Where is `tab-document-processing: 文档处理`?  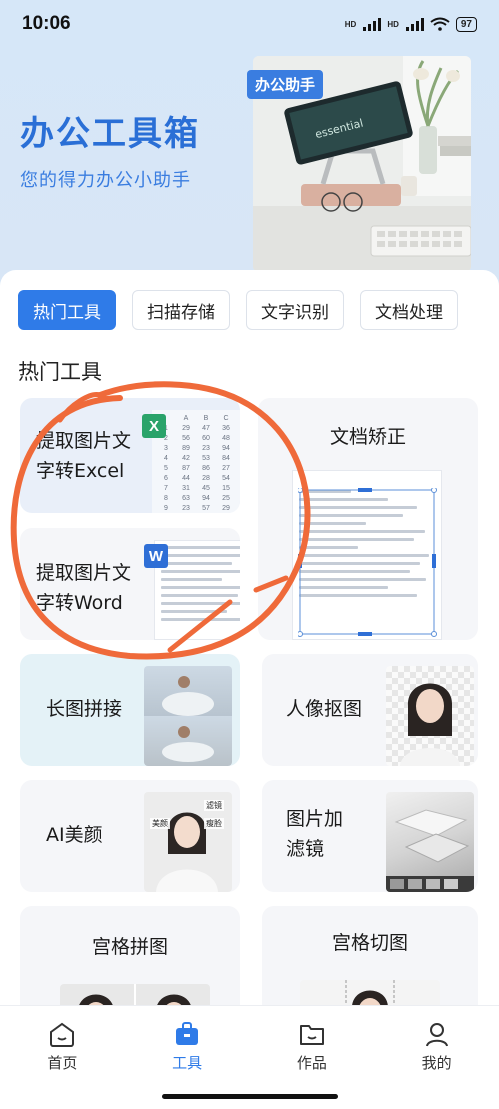 tab-document-processing: 文档处理 is located at coordinates (409, 310).